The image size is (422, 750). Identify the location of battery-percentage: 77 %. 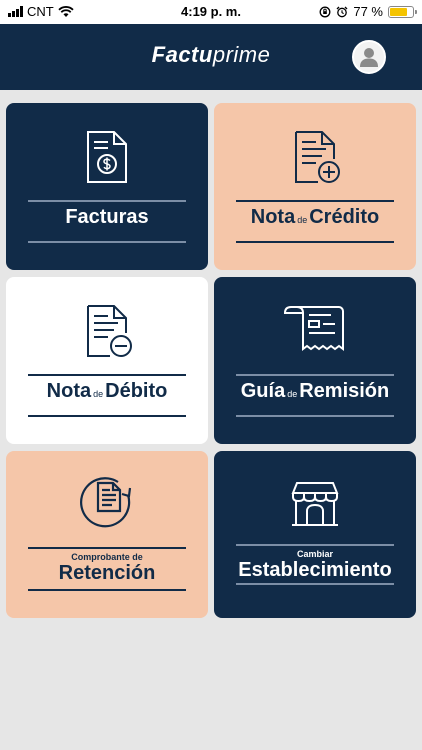
(368, 11).